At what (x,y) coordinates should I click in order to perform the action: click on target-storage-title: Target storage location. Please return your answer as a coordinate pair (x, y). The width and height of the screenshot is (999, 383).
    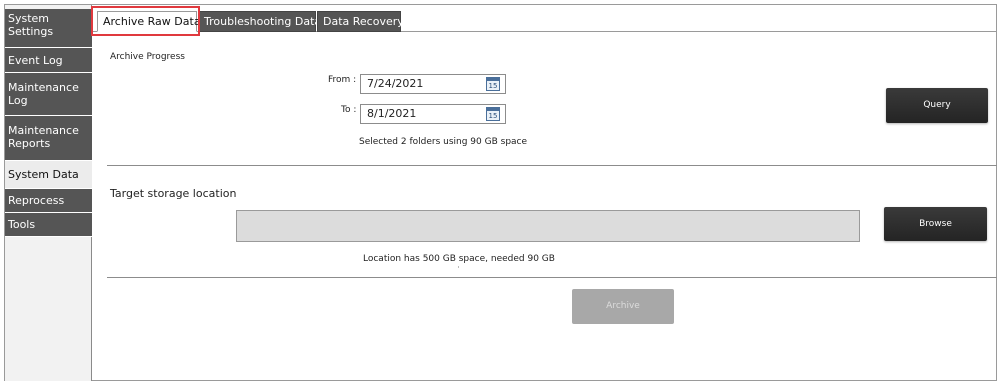
    Looking at the image, I should click on (173, 193).